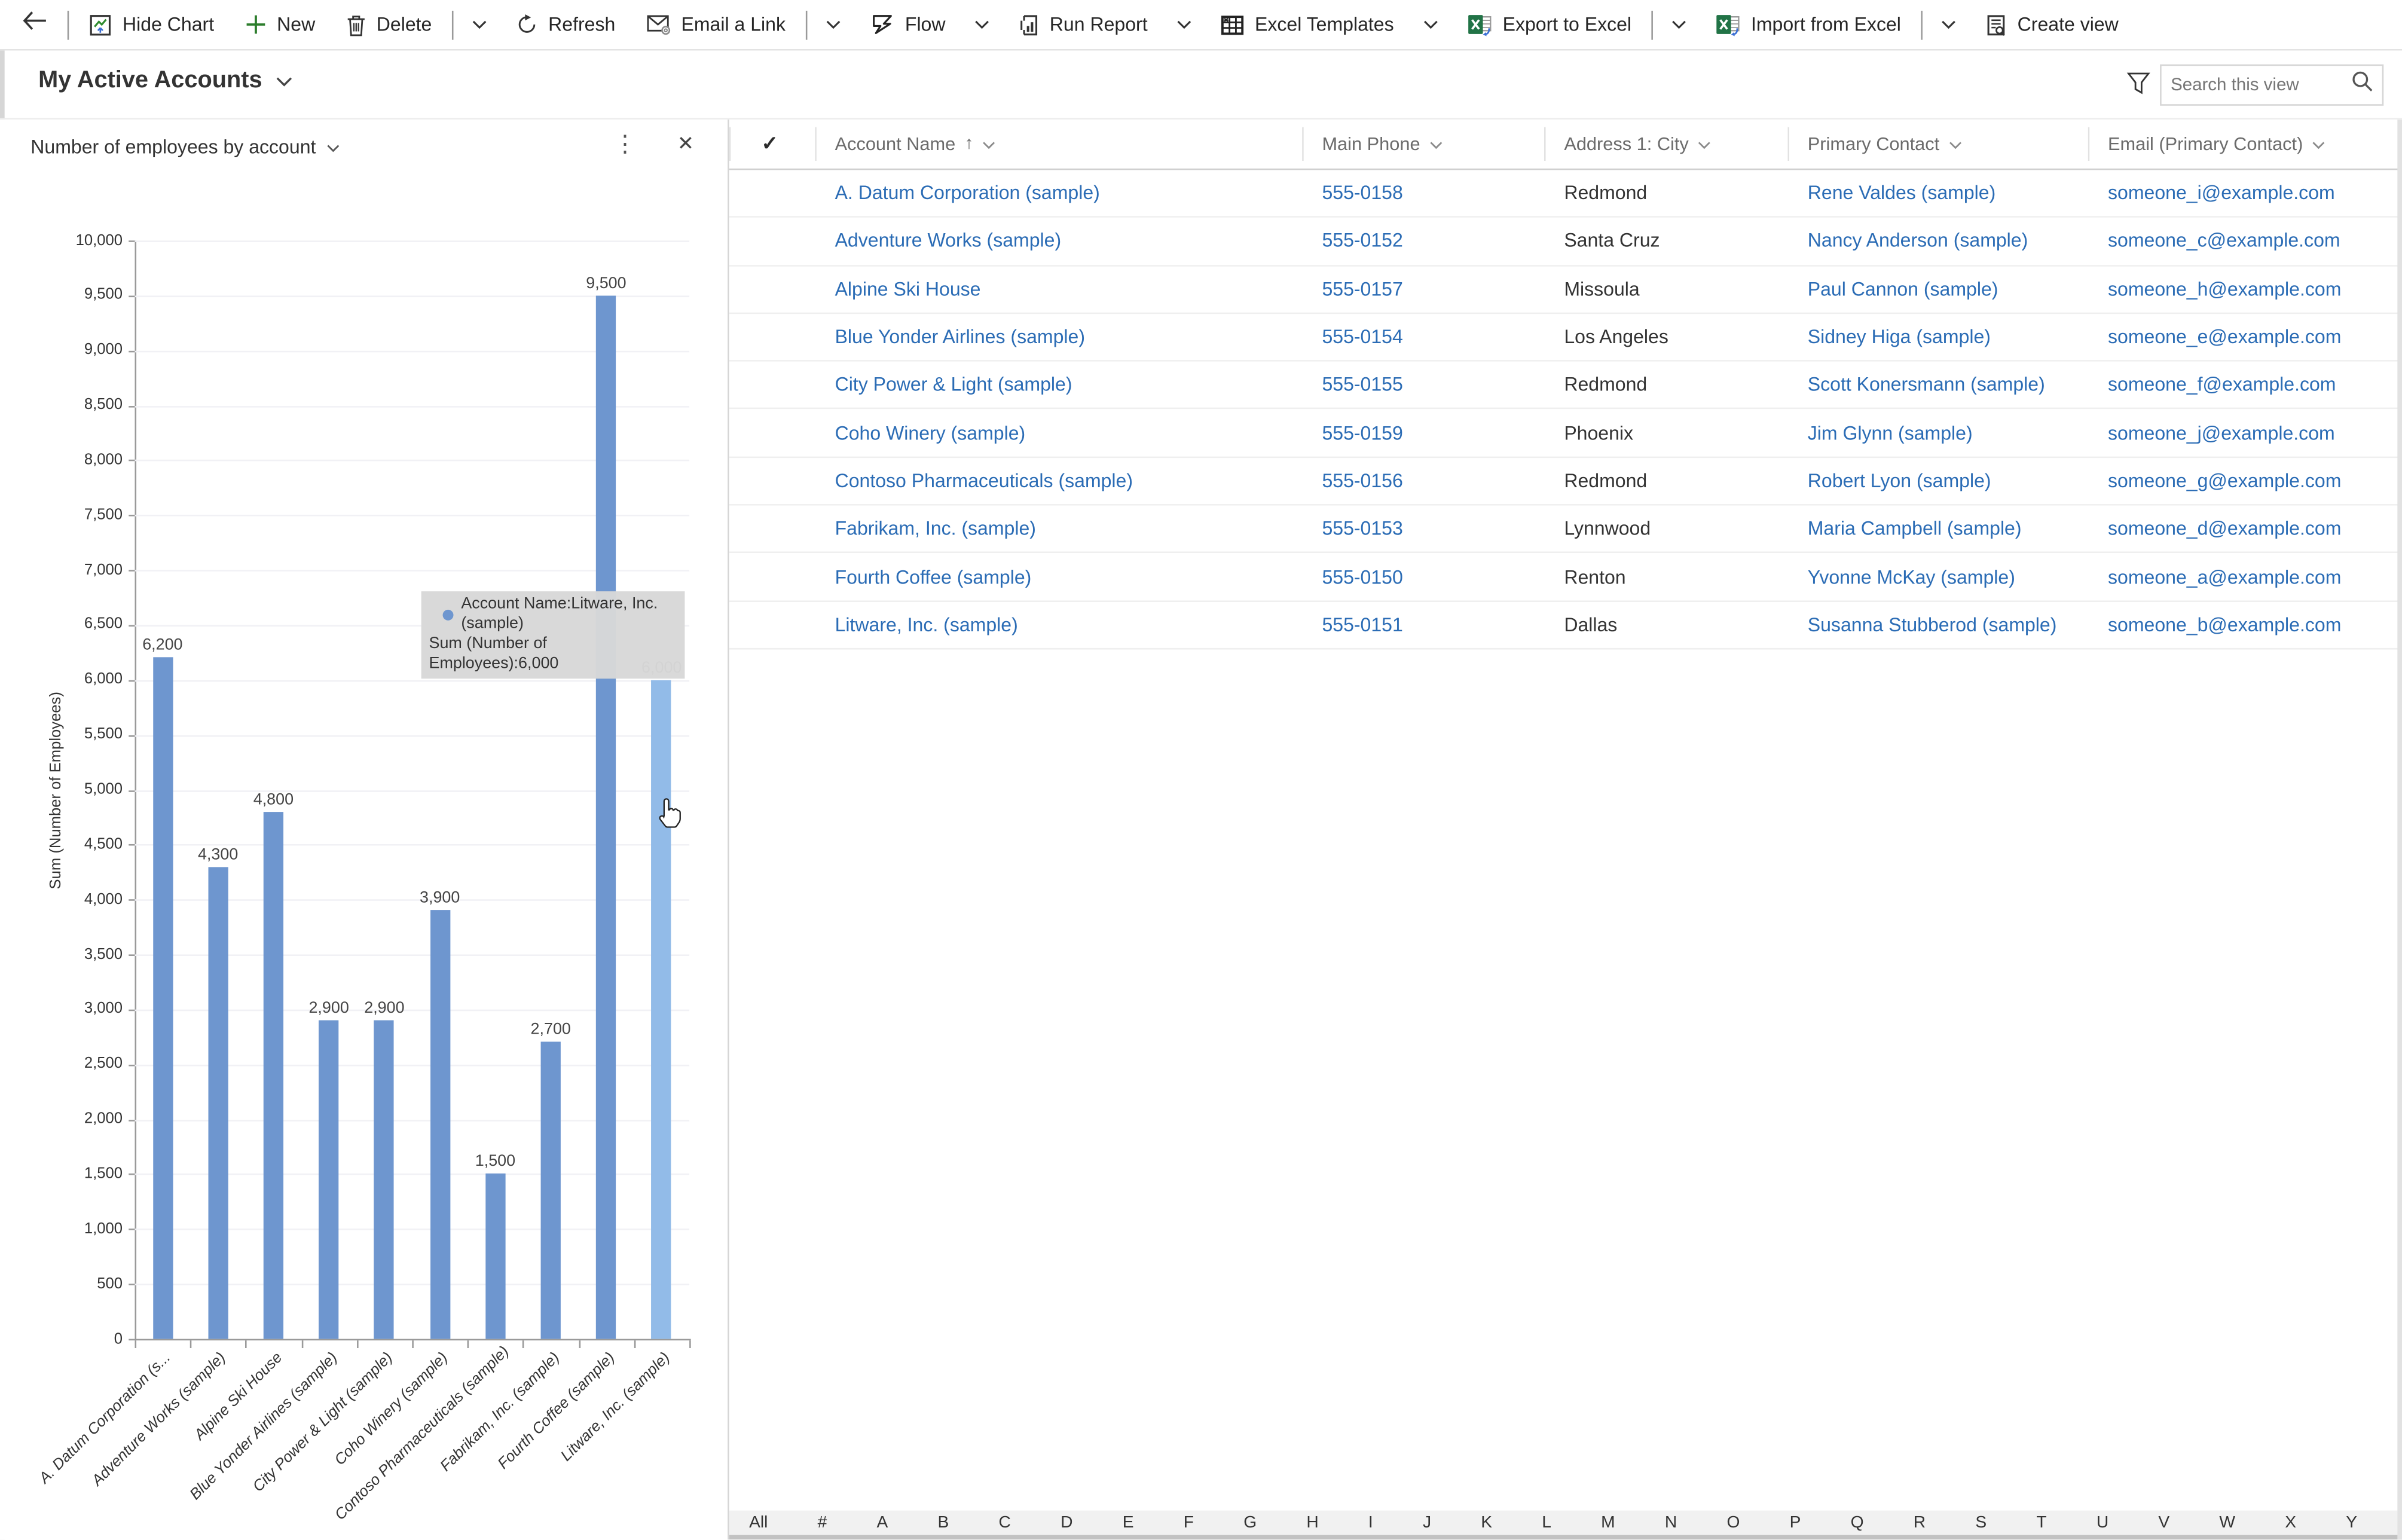  I want to click on account-name-link: Fourth Coffee (sample), so click(934, 577).